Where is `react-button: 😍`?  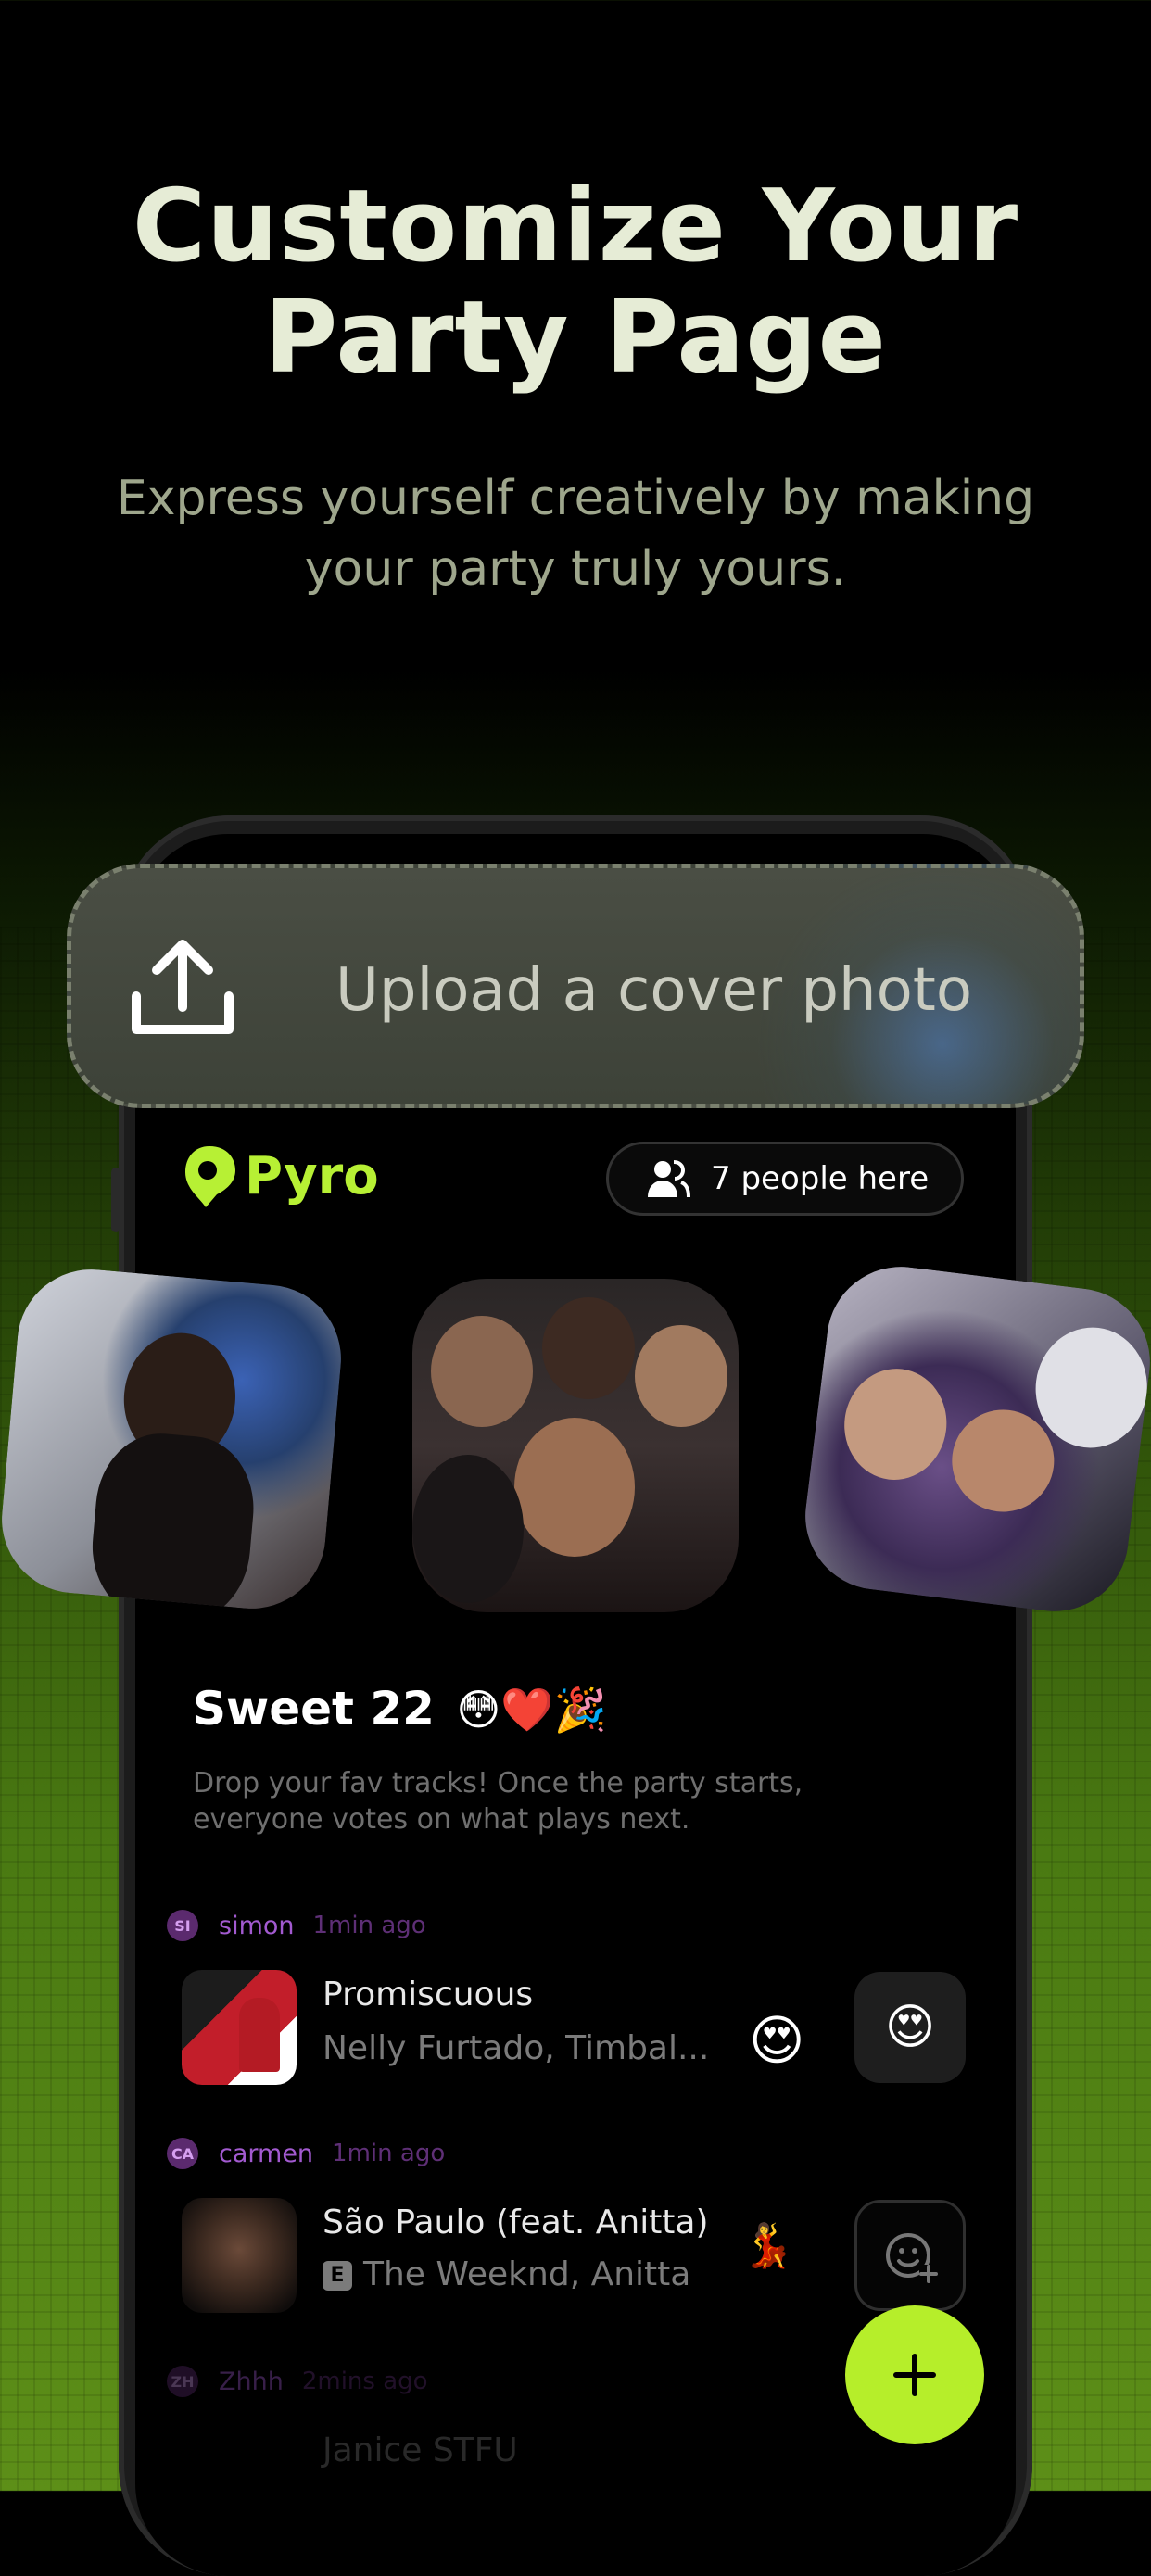 react-button: 😍 is located at coordinates (910, 2027).